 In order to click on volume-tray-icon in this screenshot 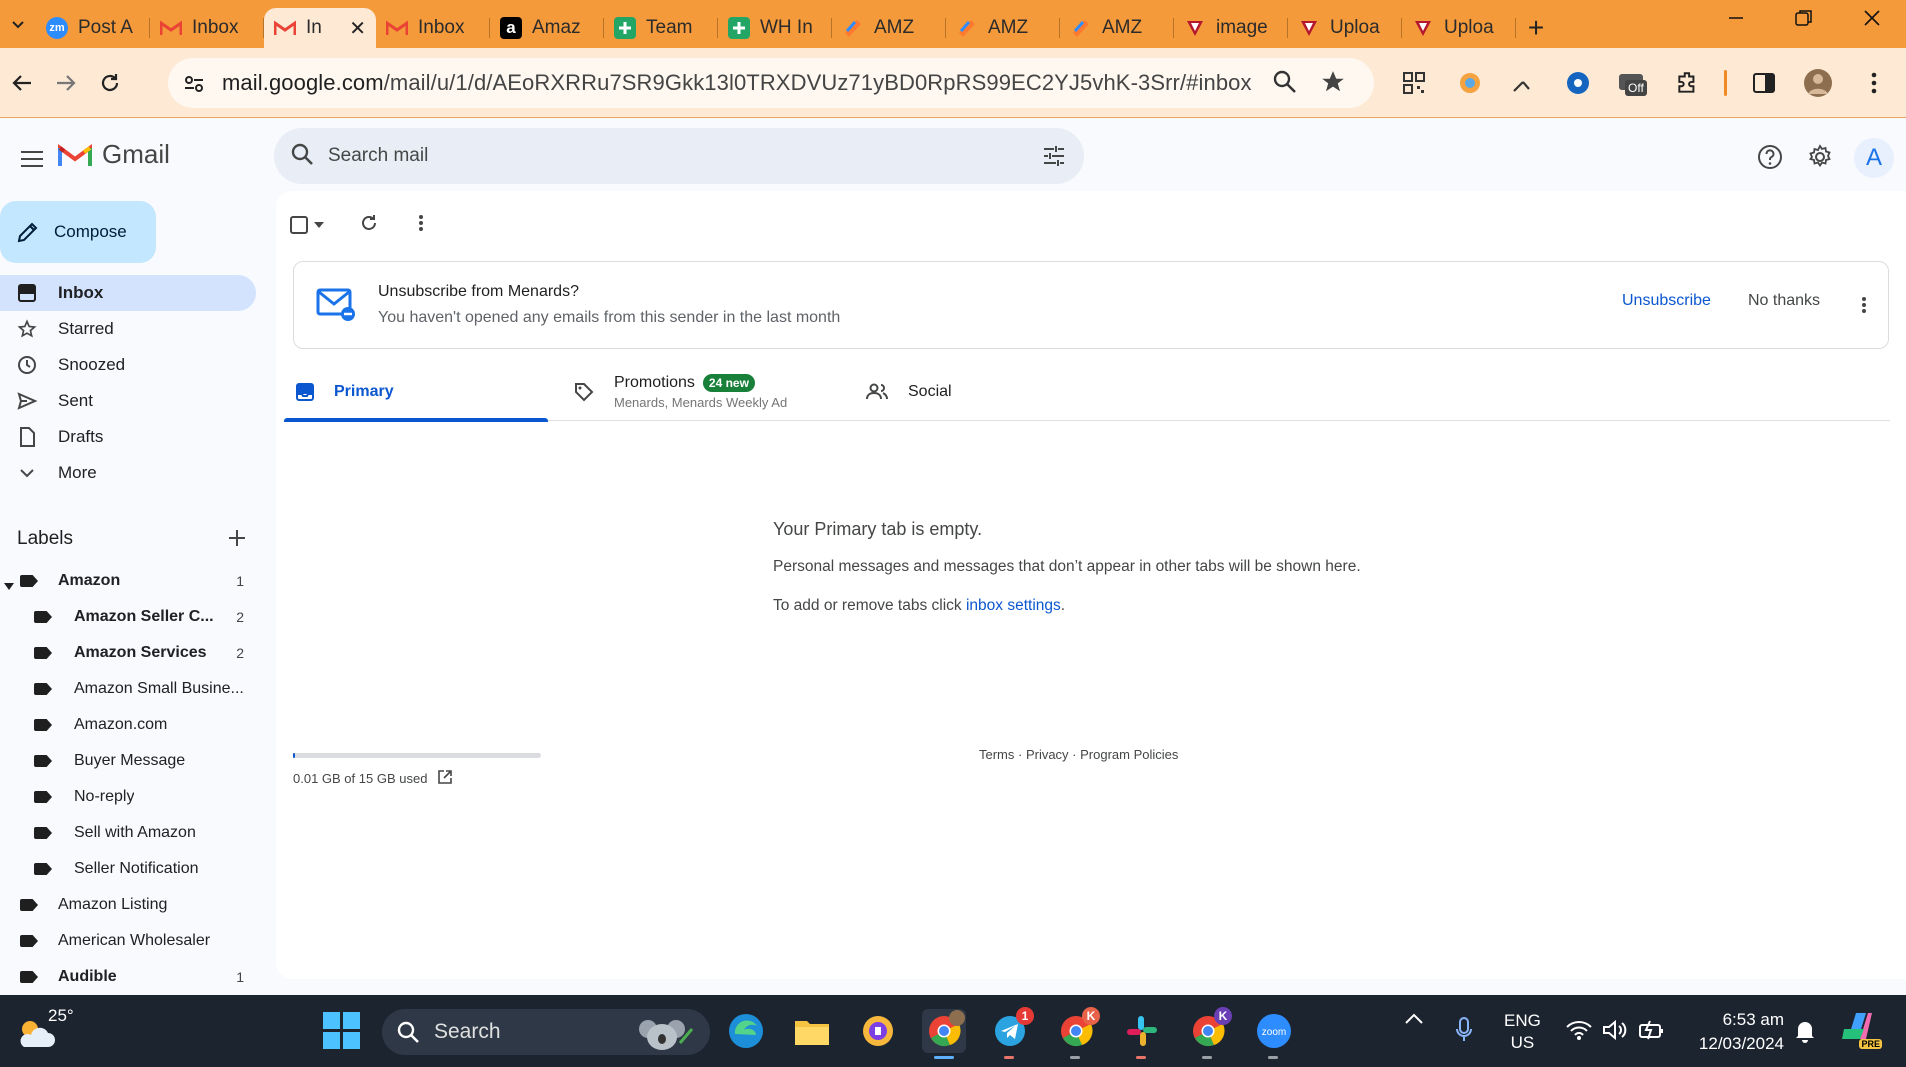, I will do `click(1615, 1030)`.